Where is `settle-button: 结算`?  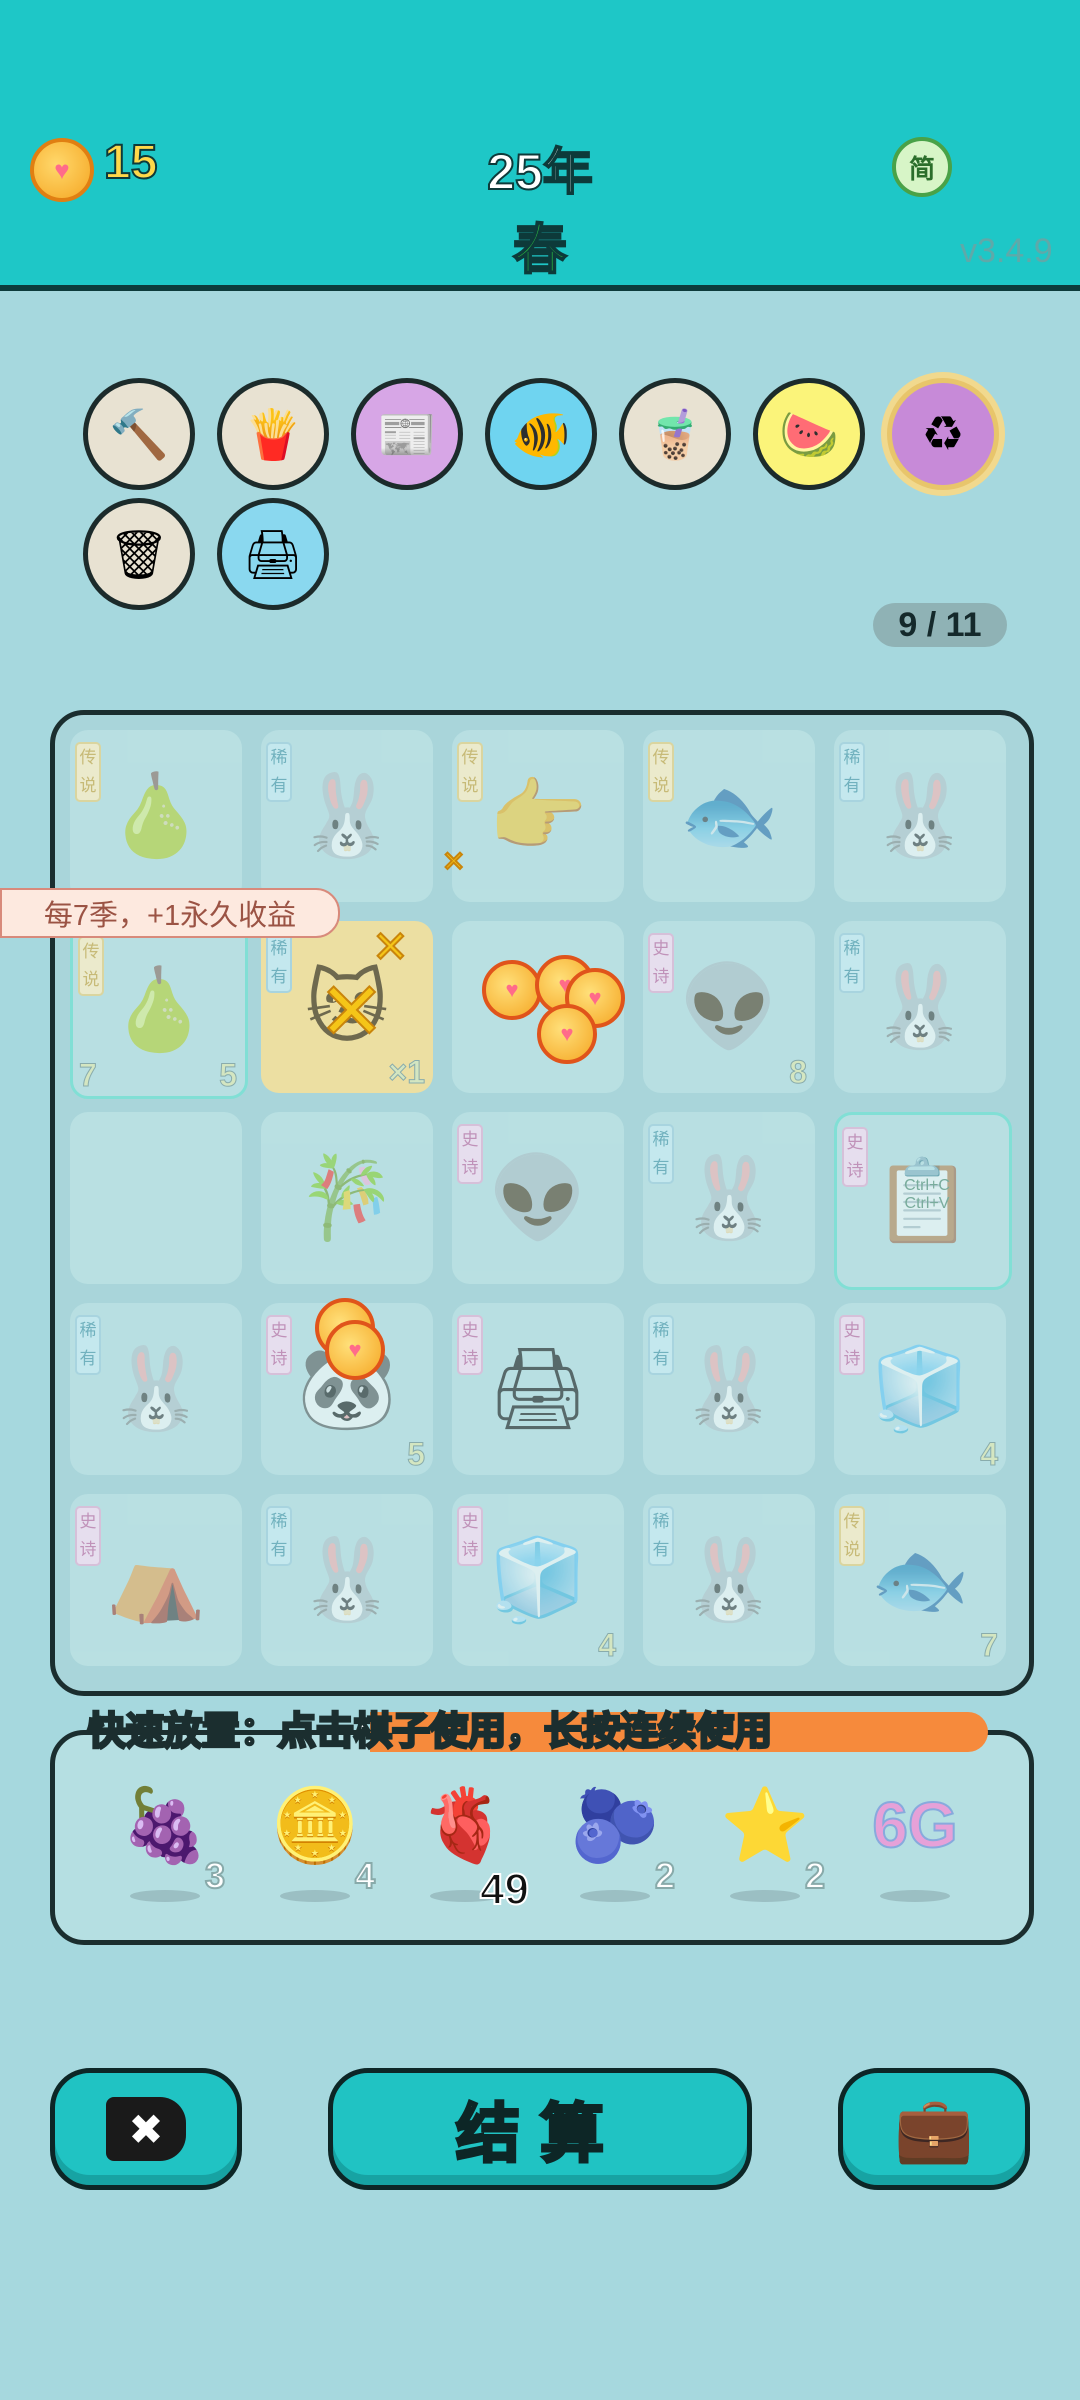
settle-button: 结算 is located at coordinates (540, 2129).